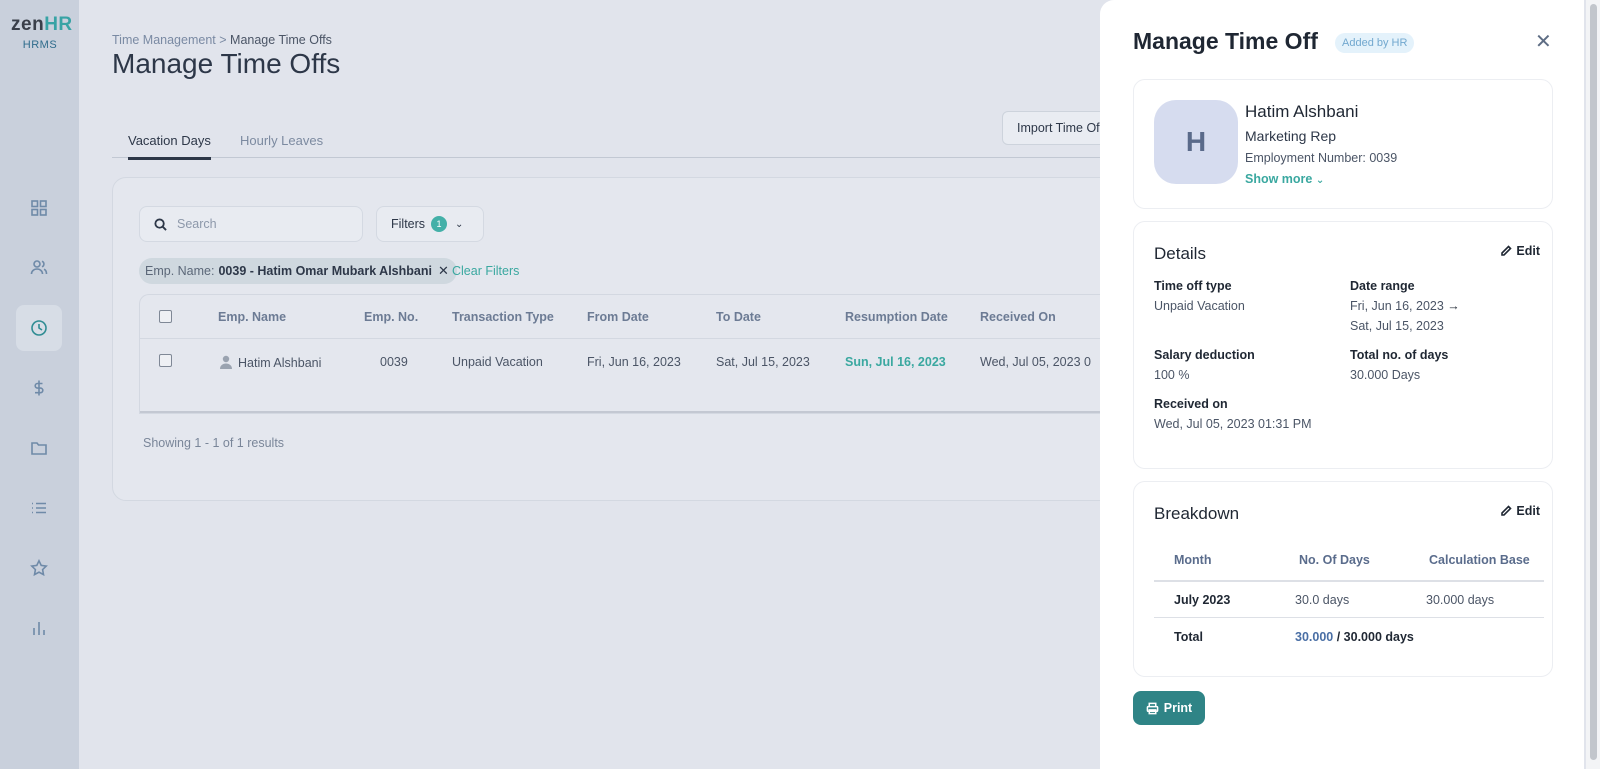 The width and height of the screenshot is (1600, 769). I want to click on breakdown-header-divider, so click(1349, 581).